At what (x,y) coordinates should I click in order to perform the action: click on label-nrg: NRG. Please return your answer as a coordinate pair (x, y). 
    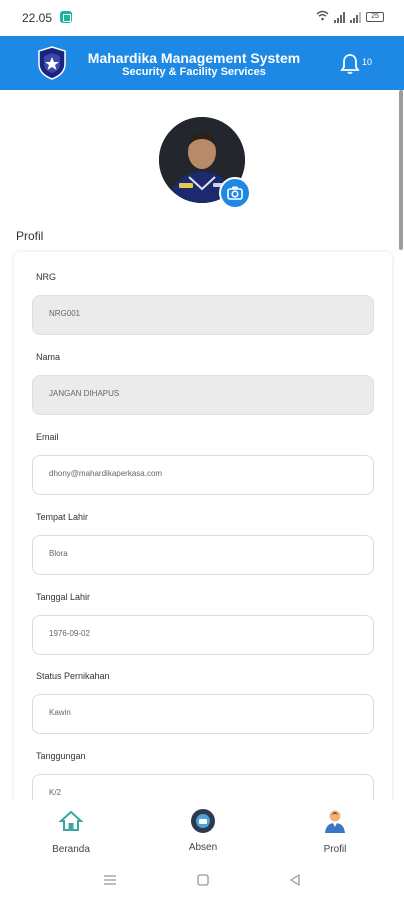
    Looking at the image, I should click on (46, 277).